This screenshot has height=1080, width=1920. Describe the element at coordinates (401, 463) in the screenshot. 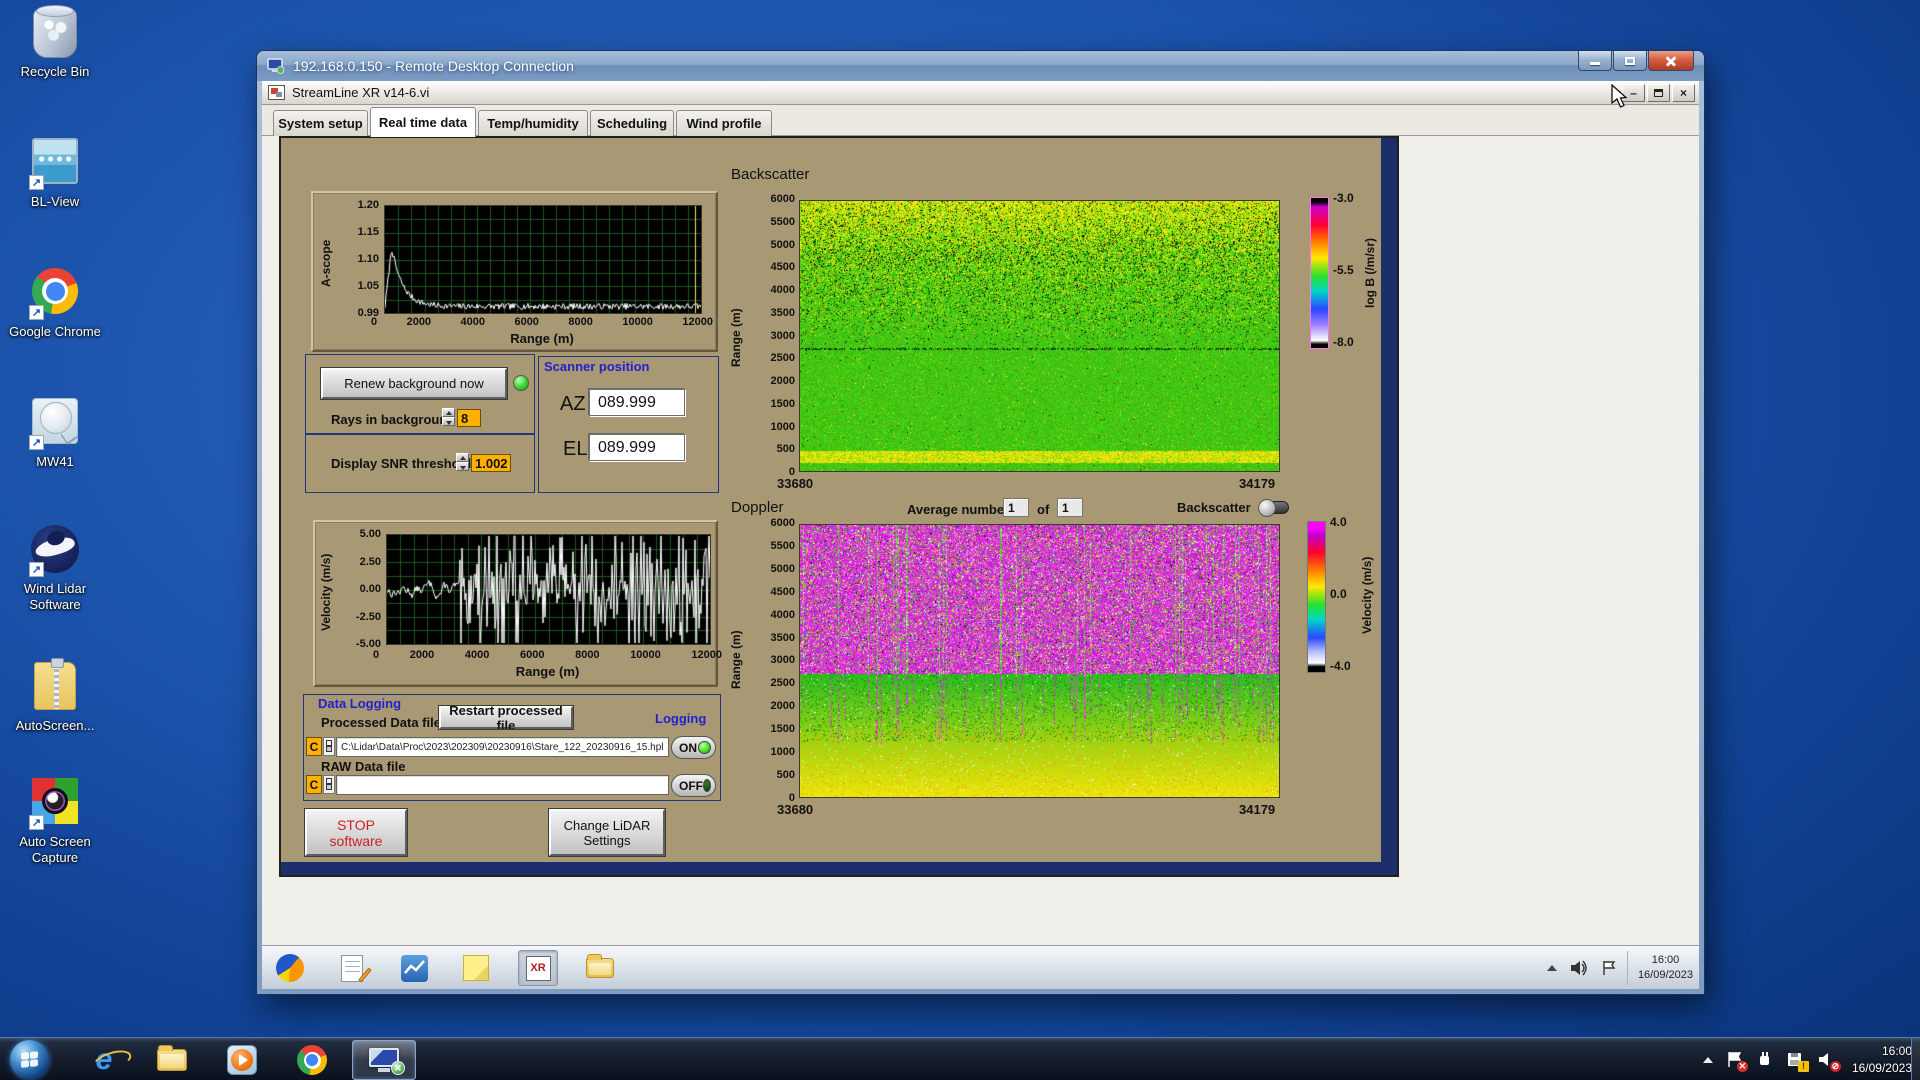

I see `snr-threshold-label: Display SNR threshold` at that location.